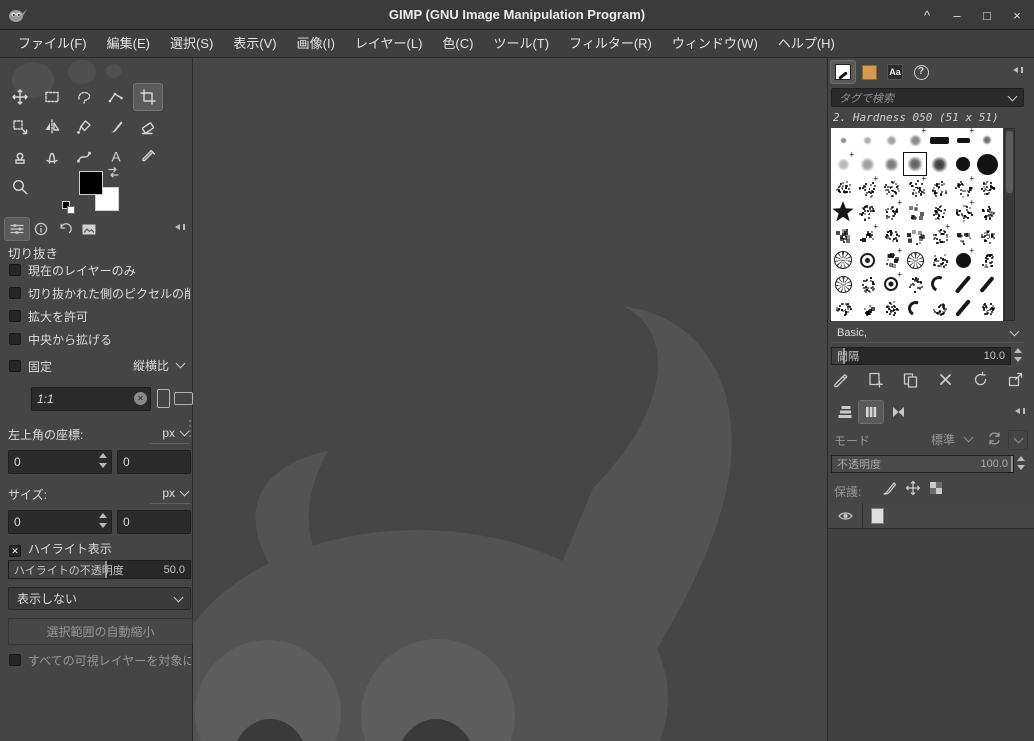  What do you see at coordinates (1021, 458) in the screenshot?
I see `opacity-spin-up` at bounding box center [1021, 458].